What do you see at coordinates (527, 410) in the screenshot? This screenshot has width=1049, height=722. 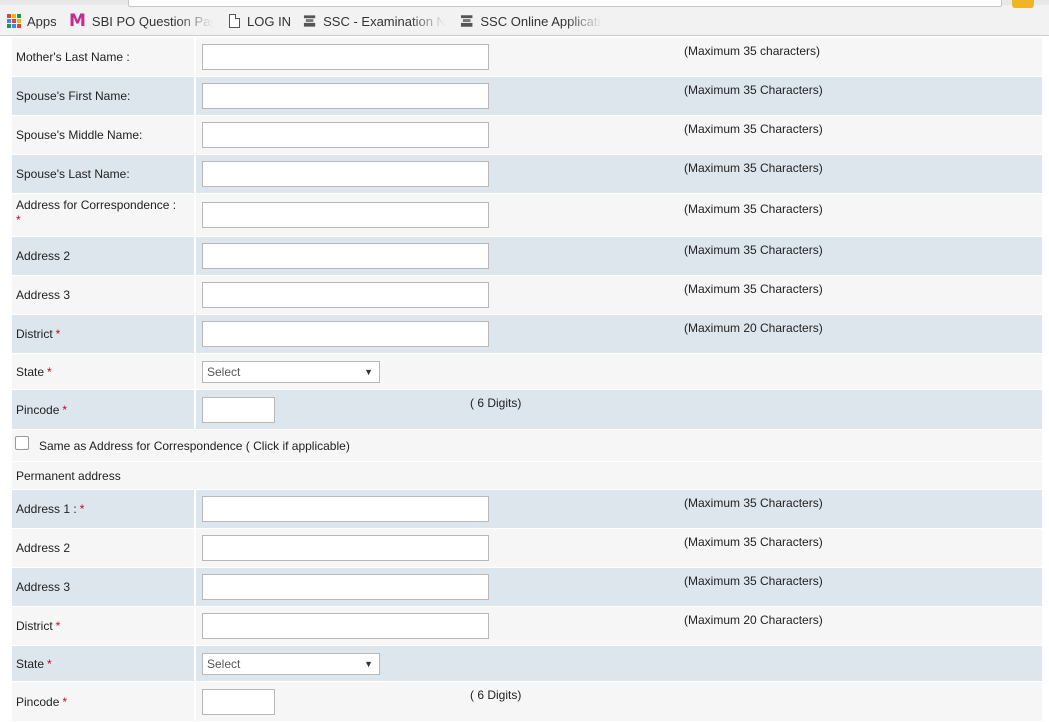 I see `row-correspondence-pincode: Pincode * ( 6 Digits)` at bounding box center [527, 410].